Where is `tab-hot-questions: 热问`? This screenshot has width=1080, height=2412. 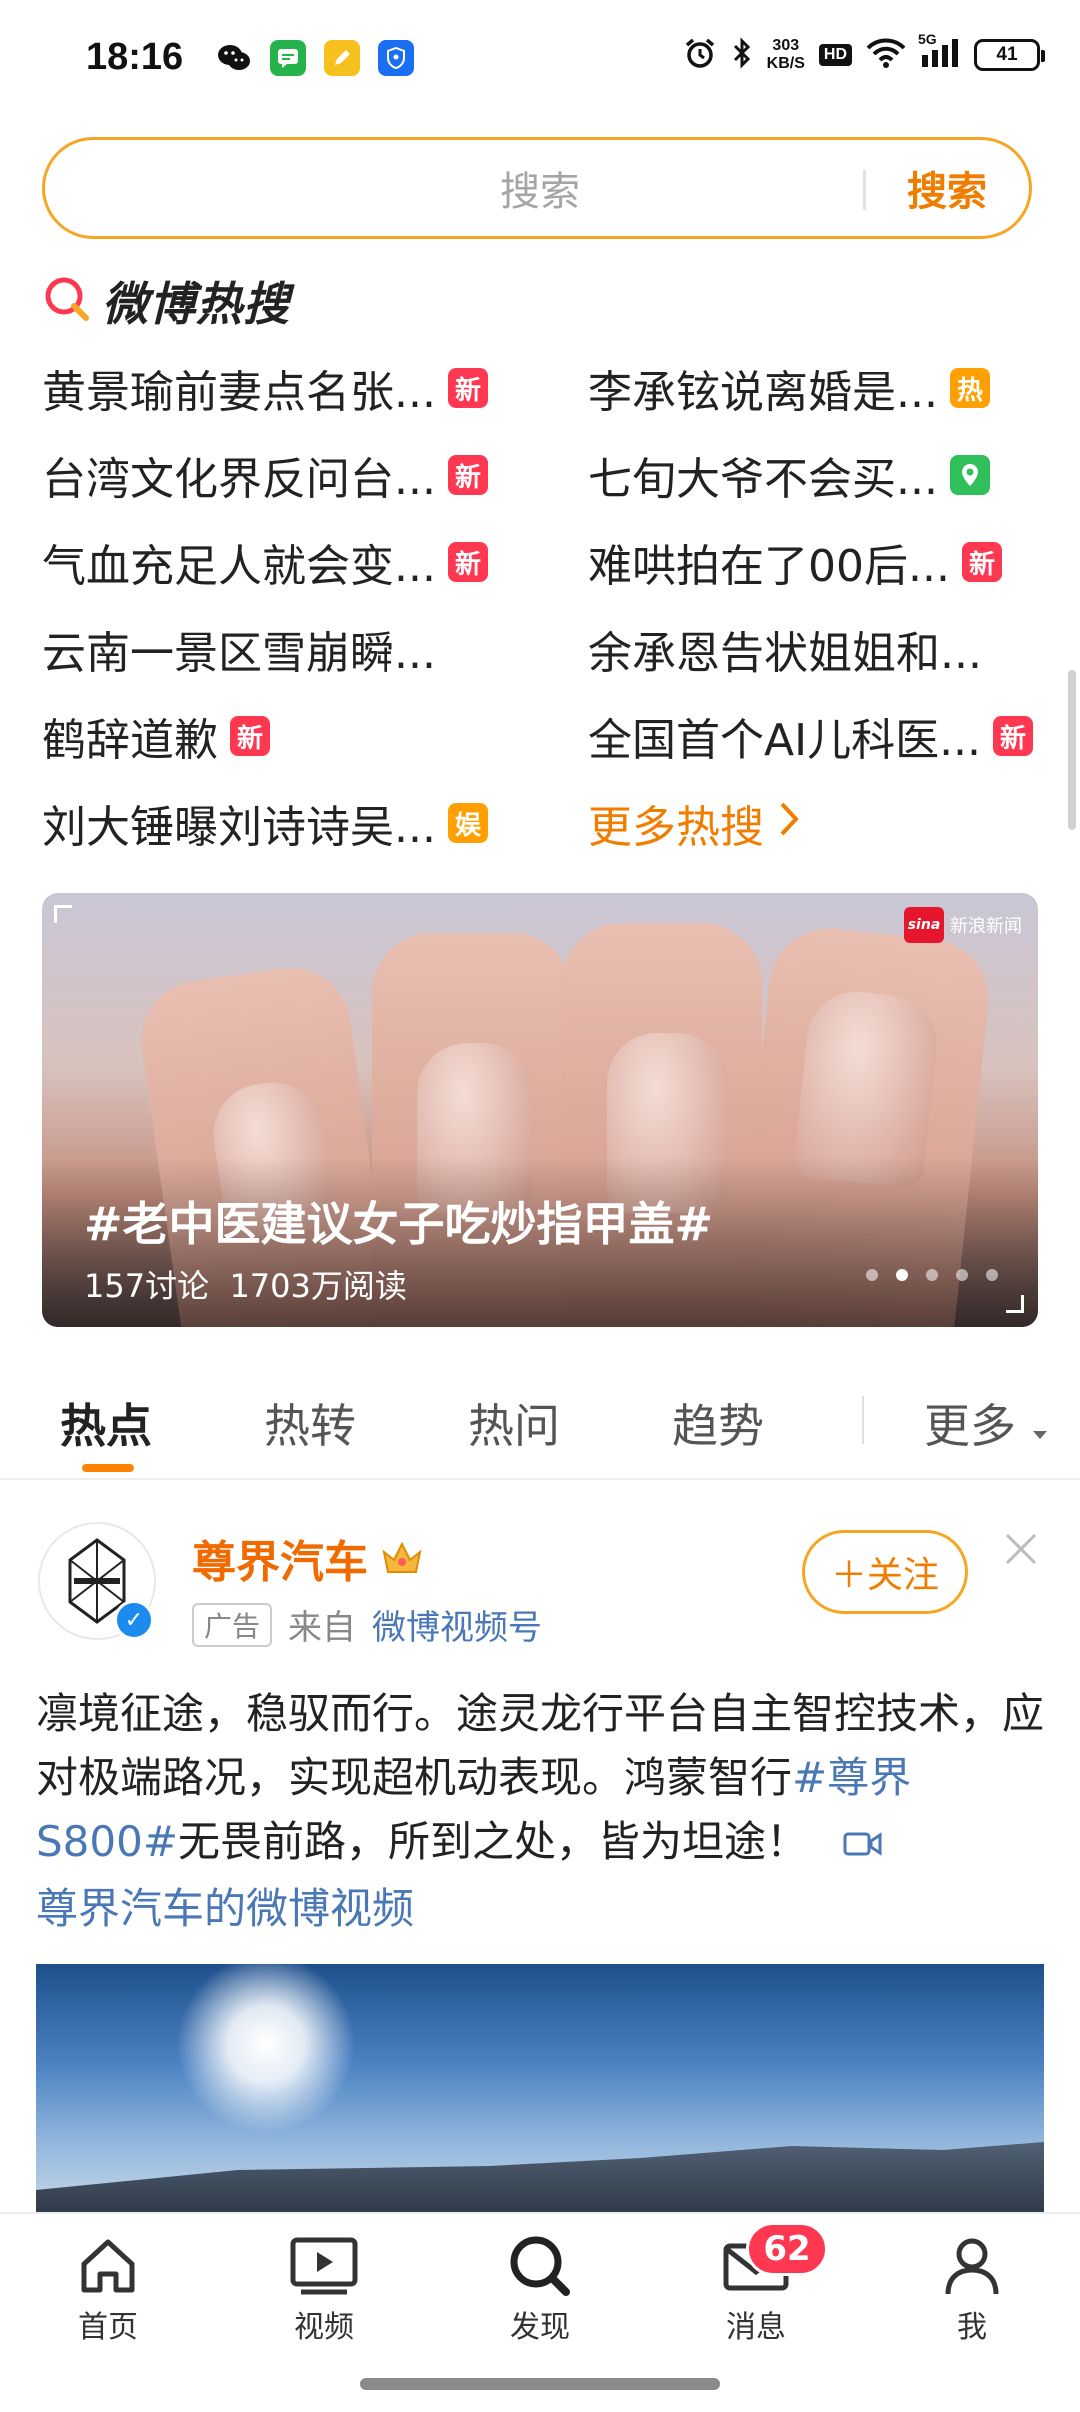 tab-hot-questions: 热问 is located at coordinates (514, 1423).